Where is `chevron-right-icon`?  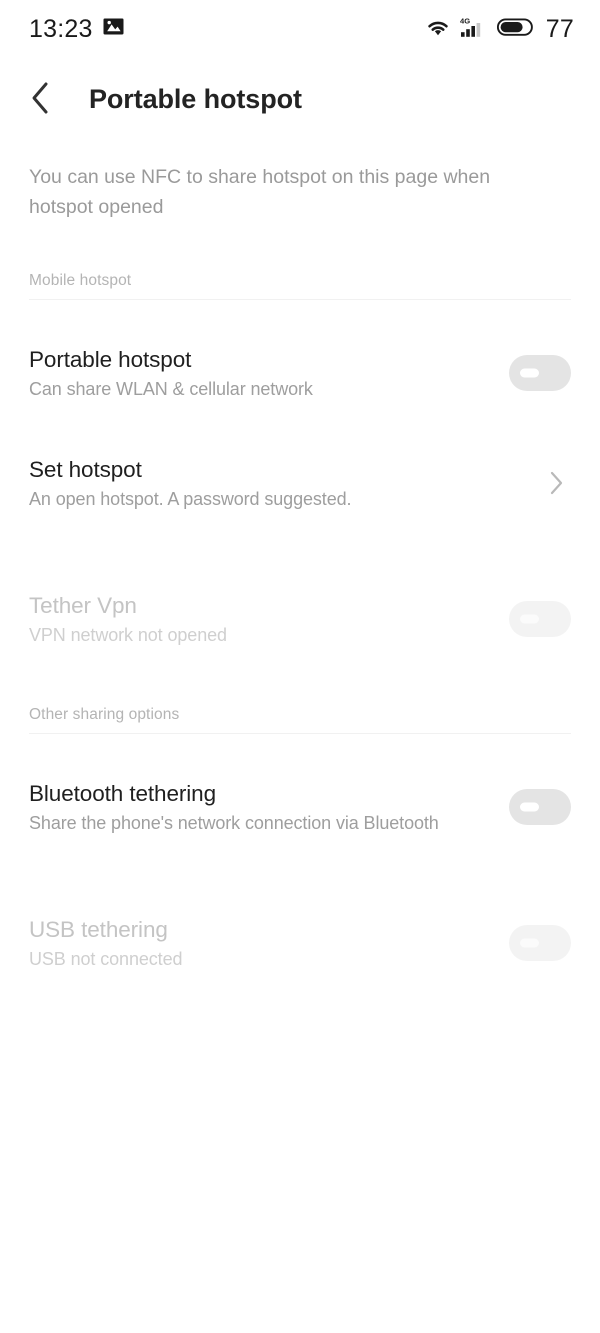 chevron-right-icon is located at coordinates (556, 483).